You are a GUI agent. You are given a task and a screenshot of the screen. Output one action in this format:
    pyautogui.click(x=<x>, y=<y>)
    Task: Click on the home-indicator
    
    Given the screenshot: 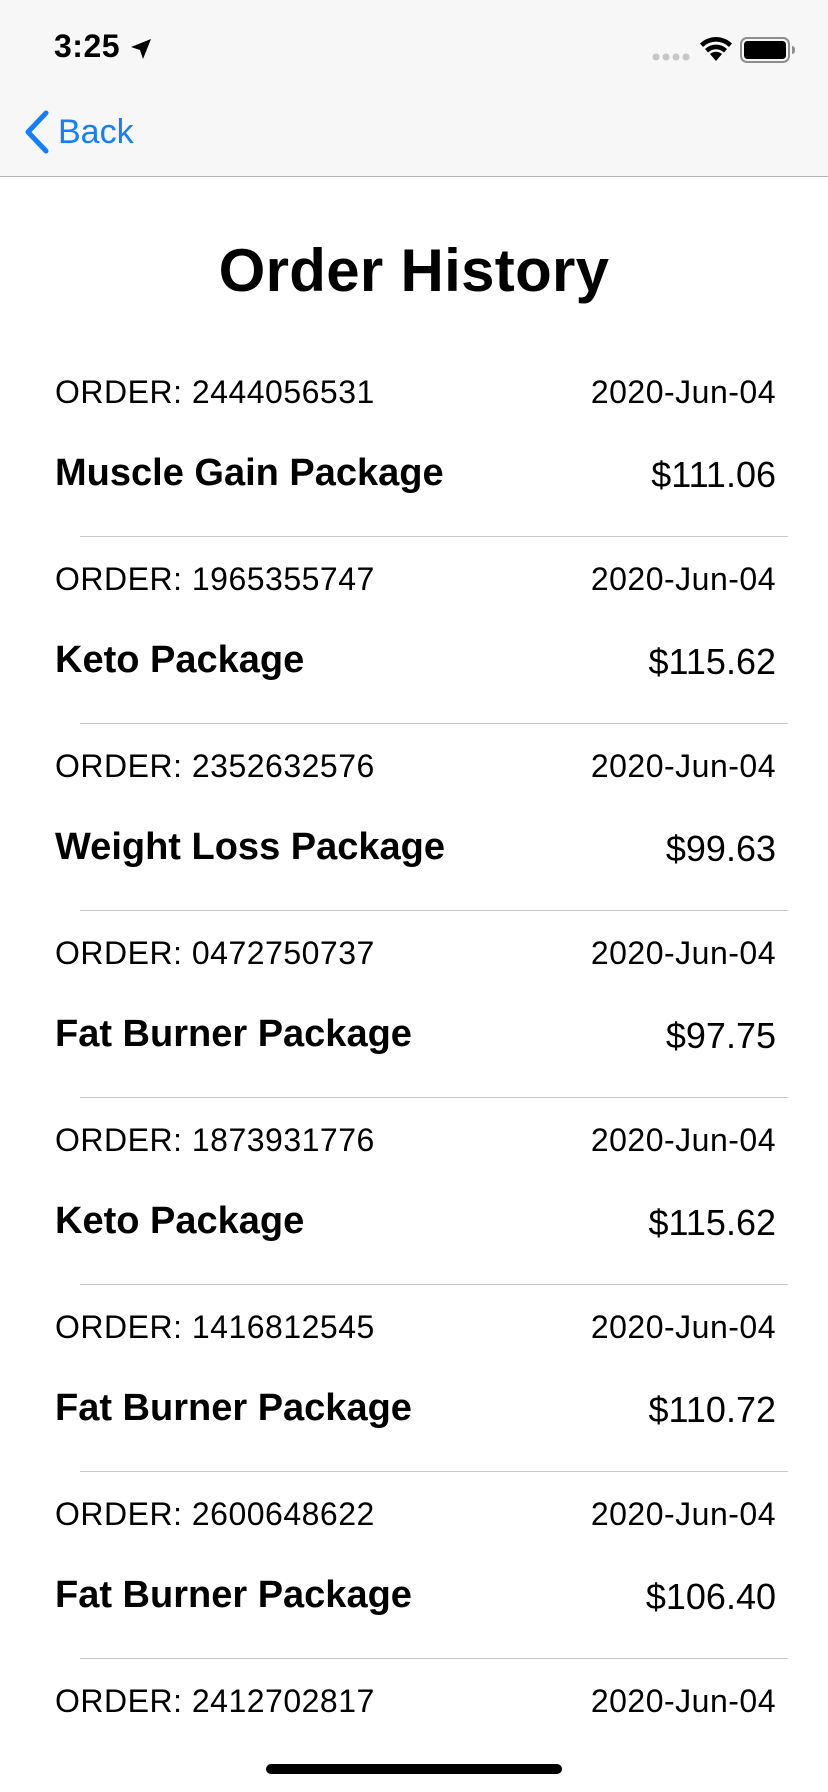 What is the action you would take?
    pyautogui.click(x=414, y=1769)
    